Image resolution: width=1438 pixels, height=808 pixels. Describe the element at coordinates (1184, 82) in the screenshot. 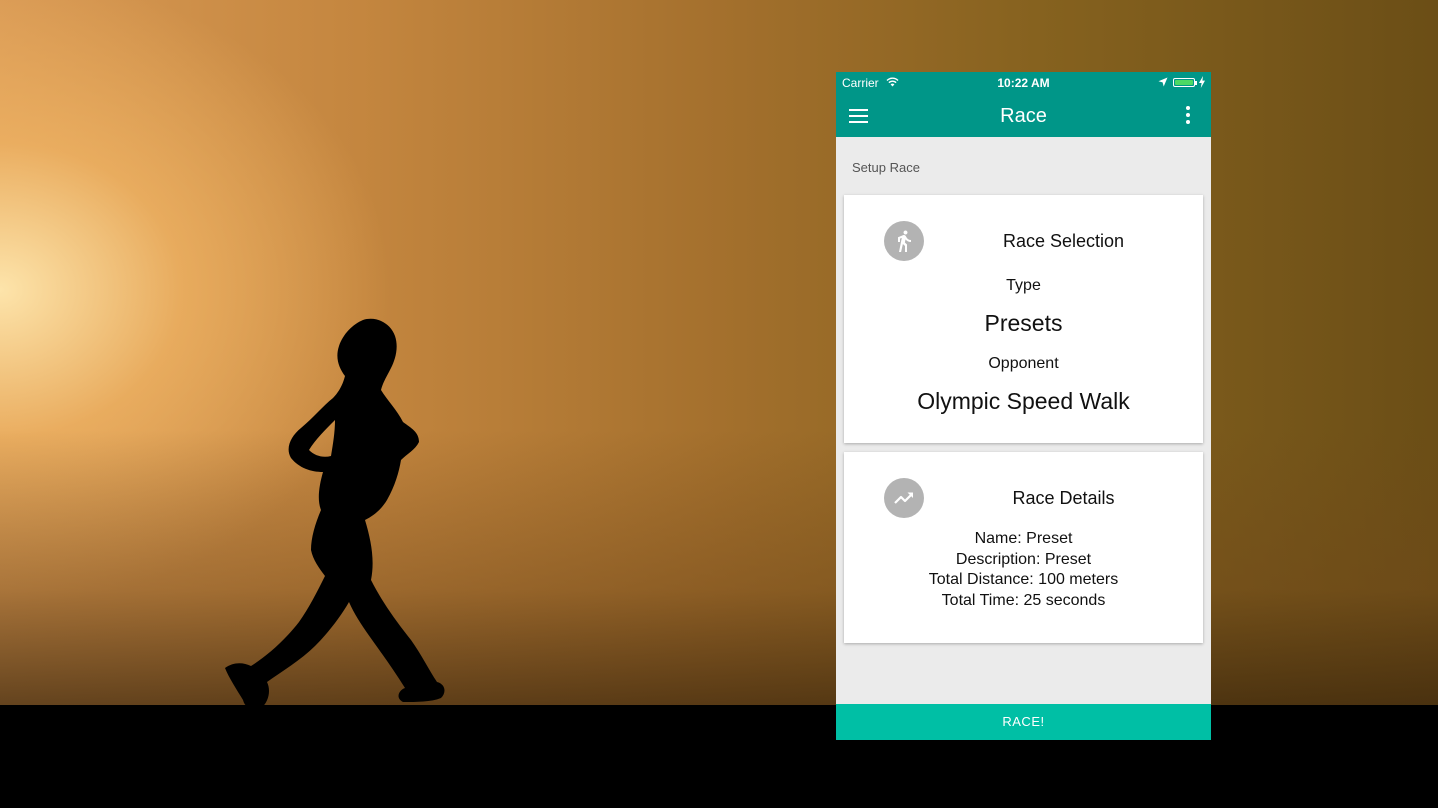

I see `battery-icon` at that location.